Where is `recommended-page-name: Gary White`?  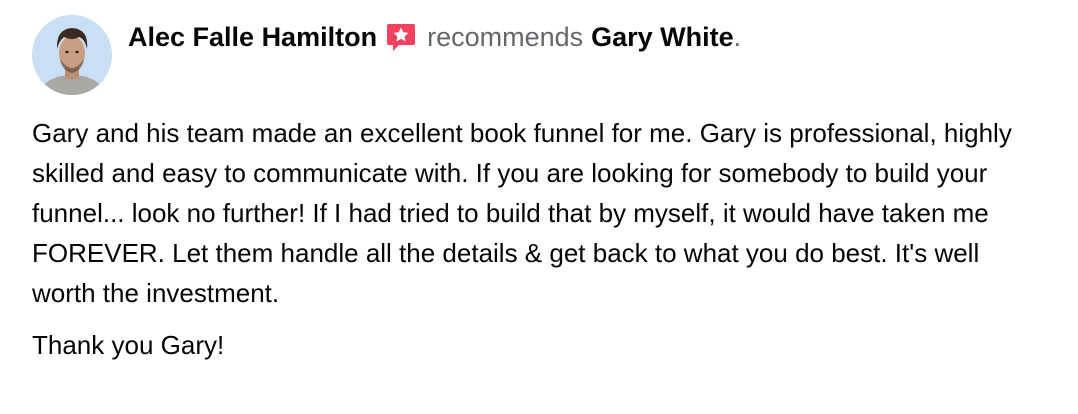 recommended-page-name: Gary White is located at coordinates (662, 37).